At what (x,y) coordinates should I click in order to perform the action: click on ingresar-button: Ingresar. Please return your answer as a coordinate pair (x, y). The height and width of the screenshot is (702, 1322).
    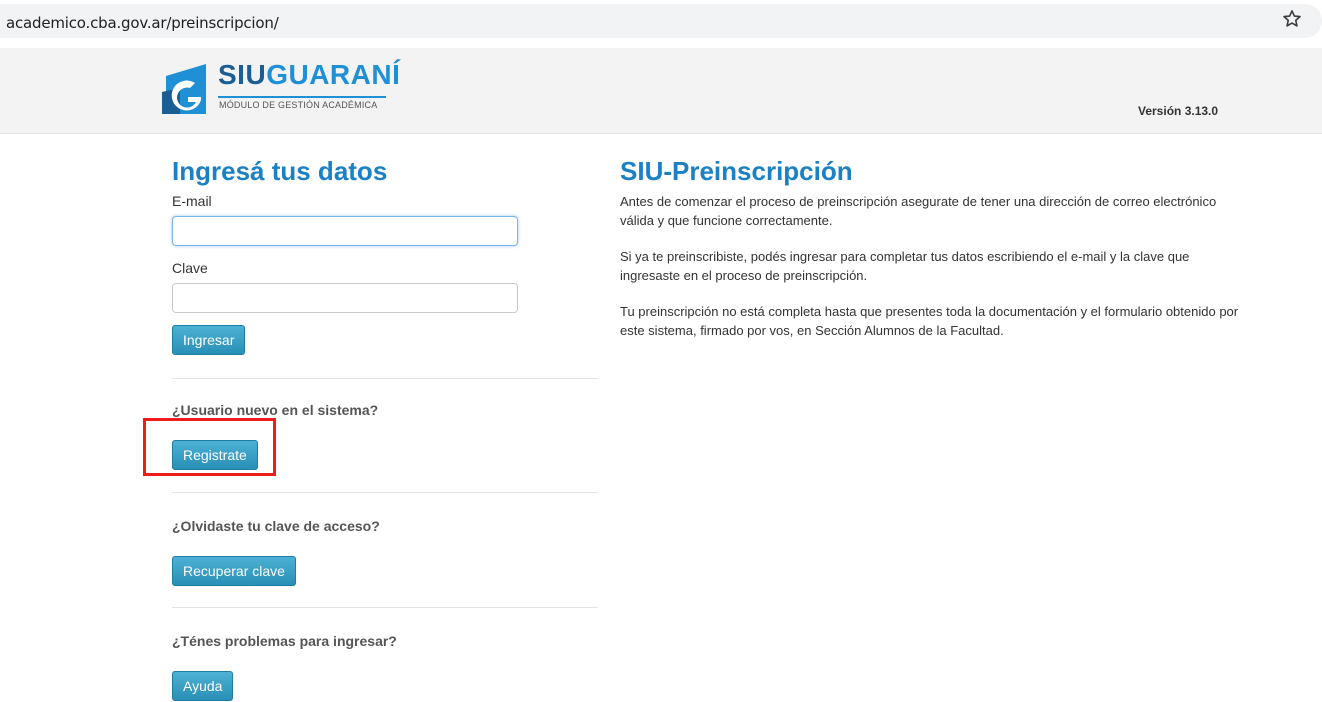
    Looking at the image, I should click on (209, 340).